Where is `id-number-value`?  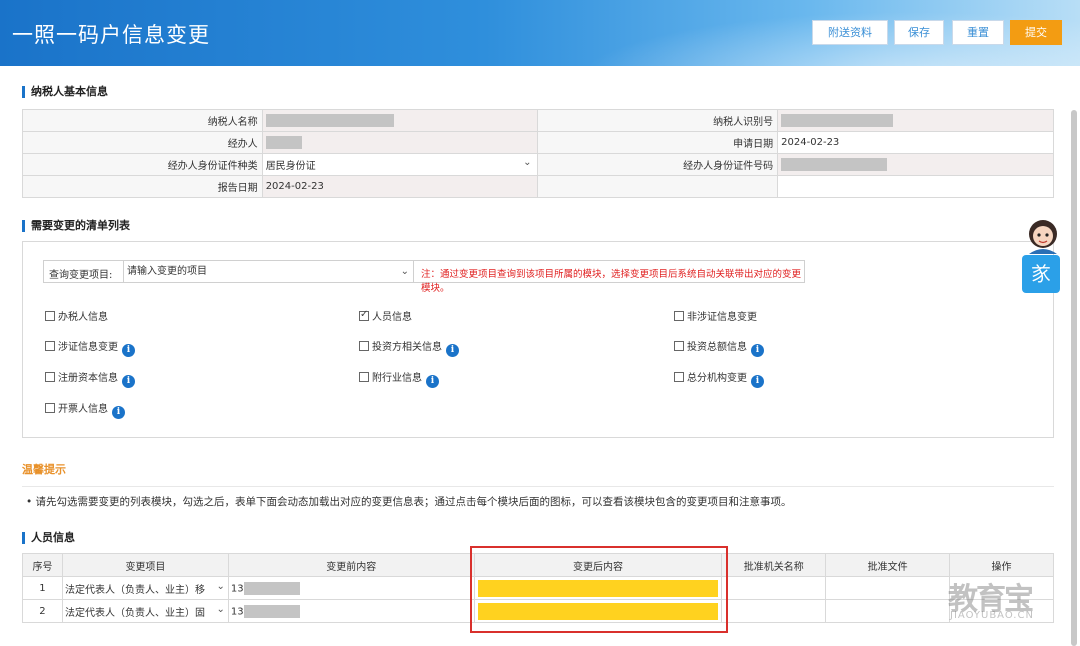 id-number-value is located at coordinates (915, 164).